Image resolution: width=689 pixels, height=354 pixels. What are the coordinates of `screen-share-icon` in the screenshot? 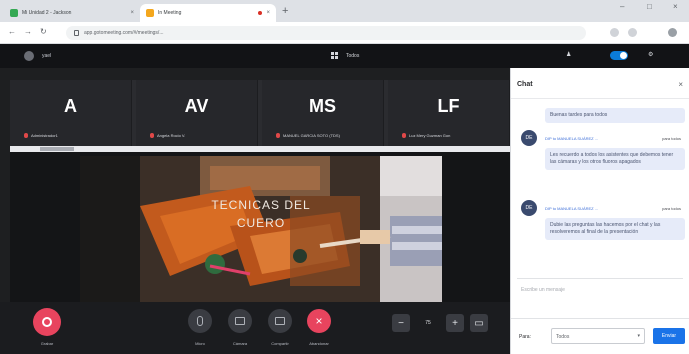 It's located at (280, 321).